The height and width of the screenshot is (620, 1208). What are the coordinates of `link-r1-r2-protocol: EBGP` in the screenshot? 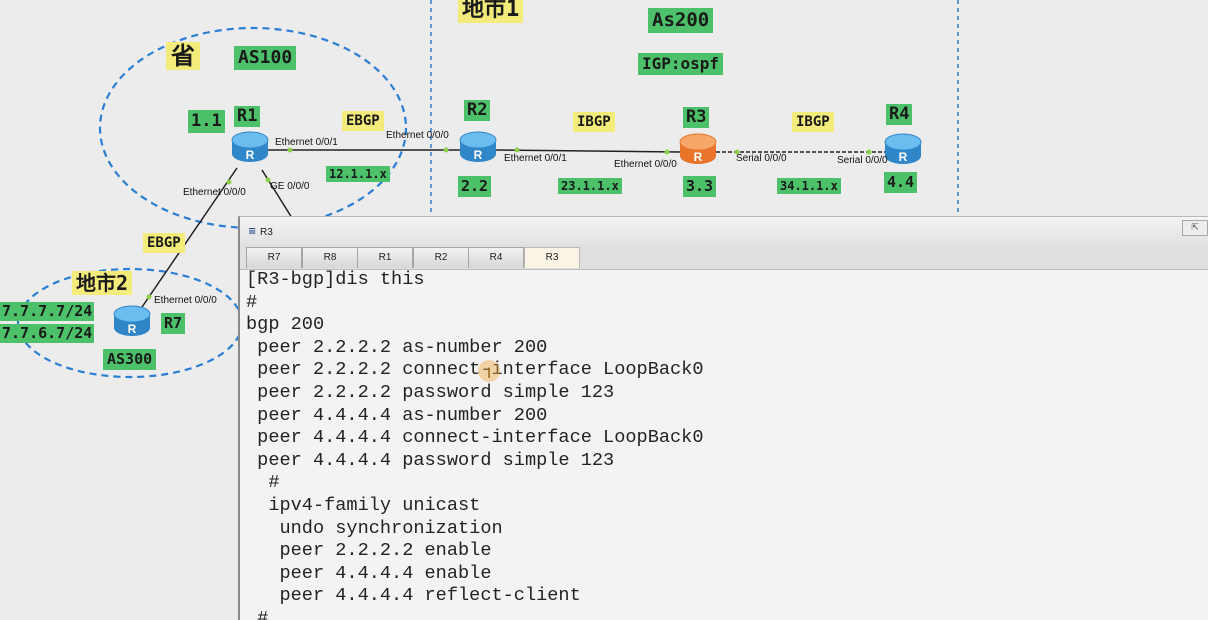 It's located at (363, 121).